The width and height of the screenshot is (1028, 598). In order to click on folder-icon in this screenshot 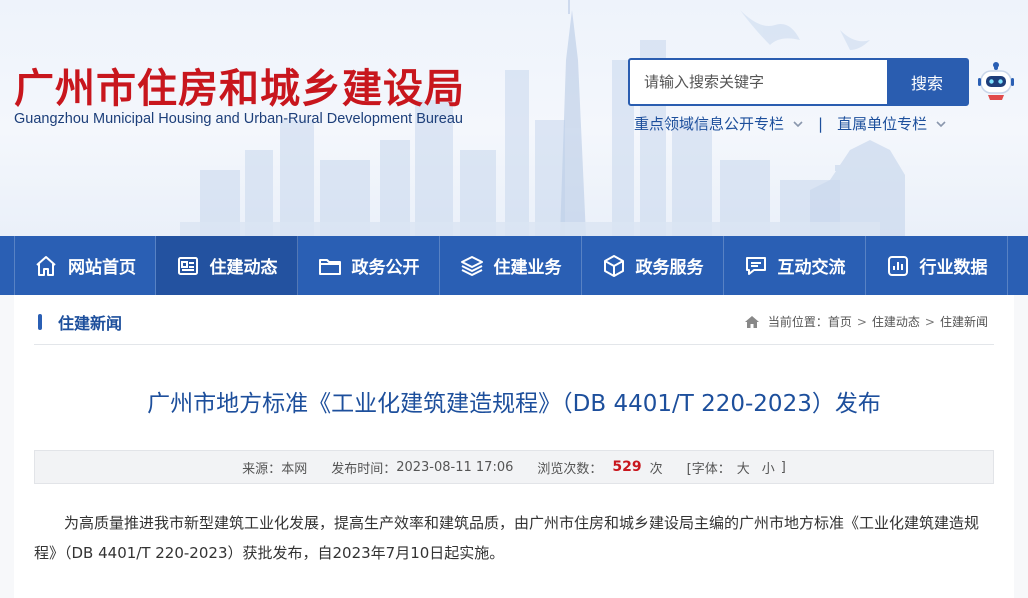, I will do `click(329, 266)`.